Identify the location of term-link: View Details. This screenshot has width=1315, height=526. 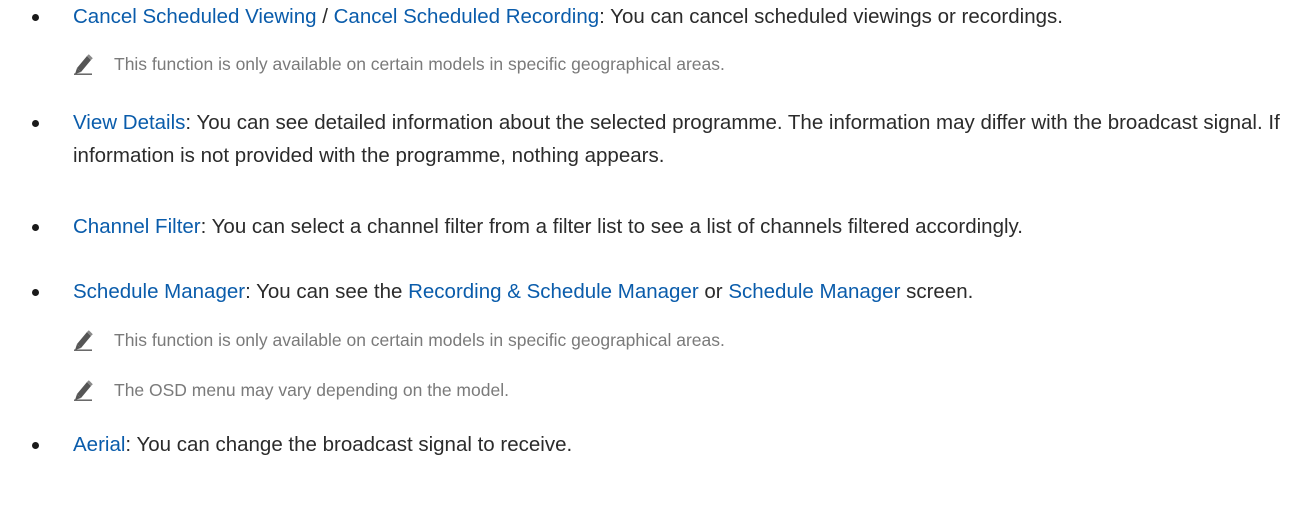
(129, 122).